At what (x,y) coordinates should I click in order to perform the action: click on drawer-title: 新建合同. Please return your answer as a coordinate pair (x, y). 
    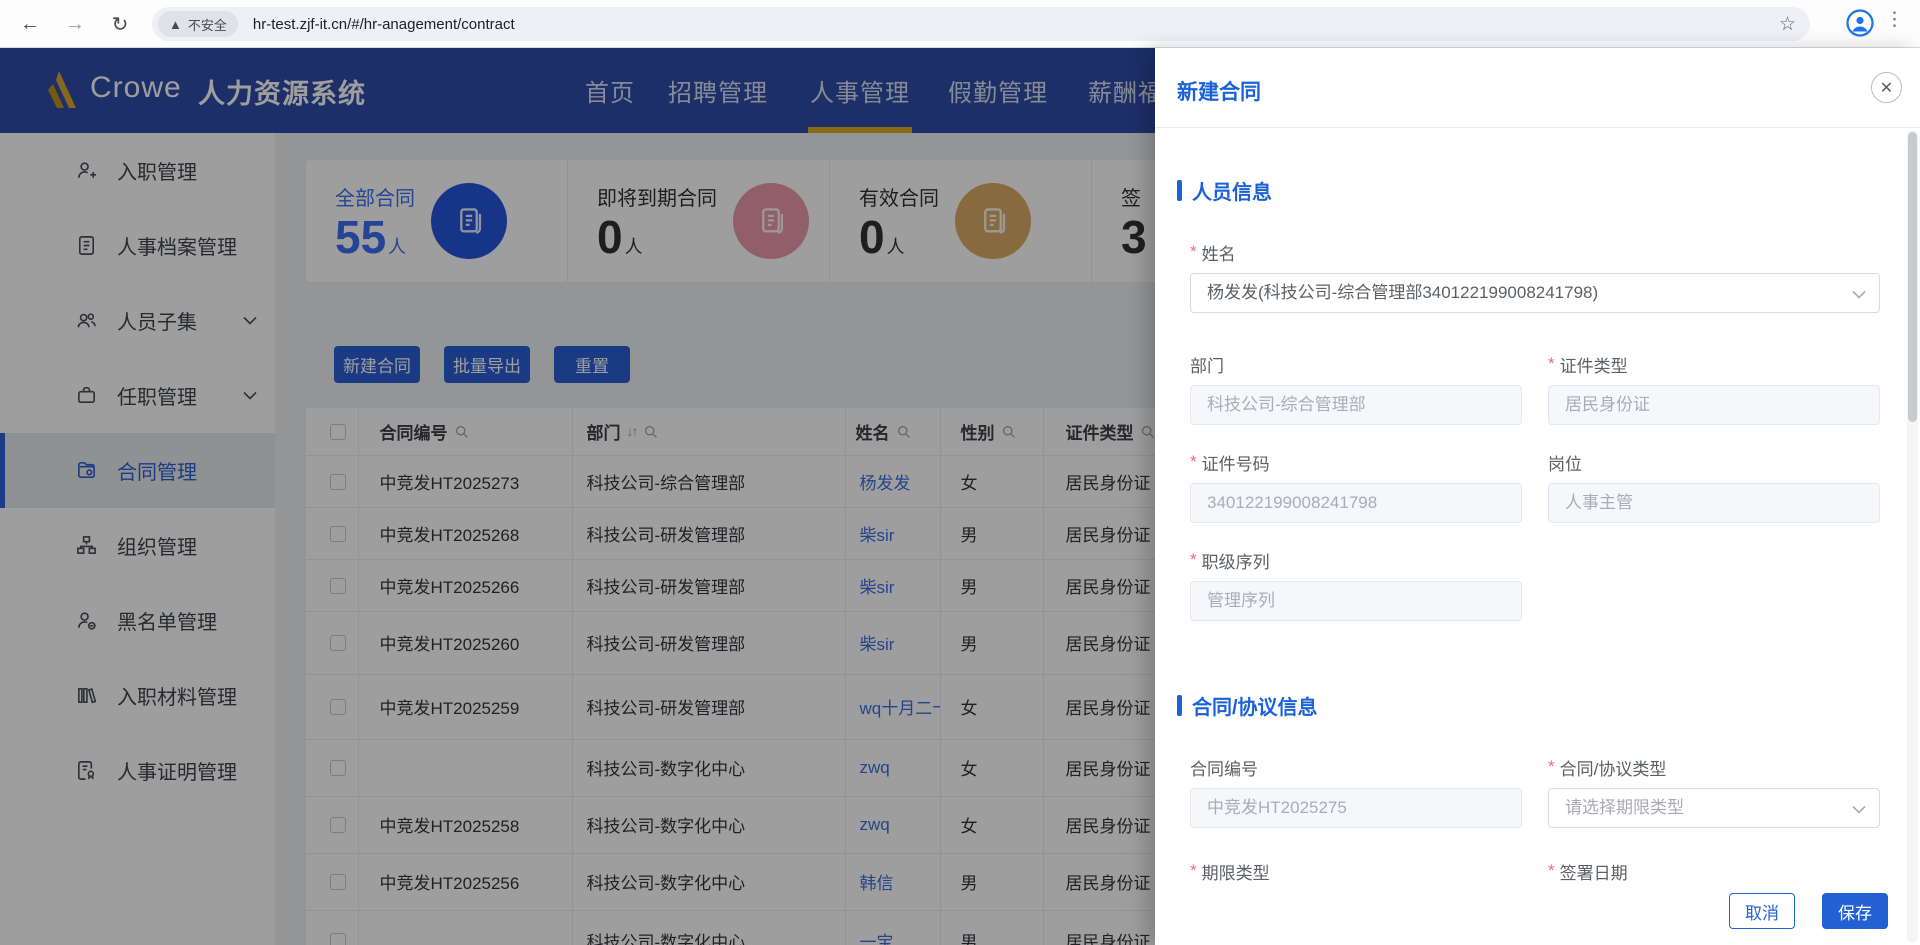
    Looking at the image, I should click on (1219, 92).